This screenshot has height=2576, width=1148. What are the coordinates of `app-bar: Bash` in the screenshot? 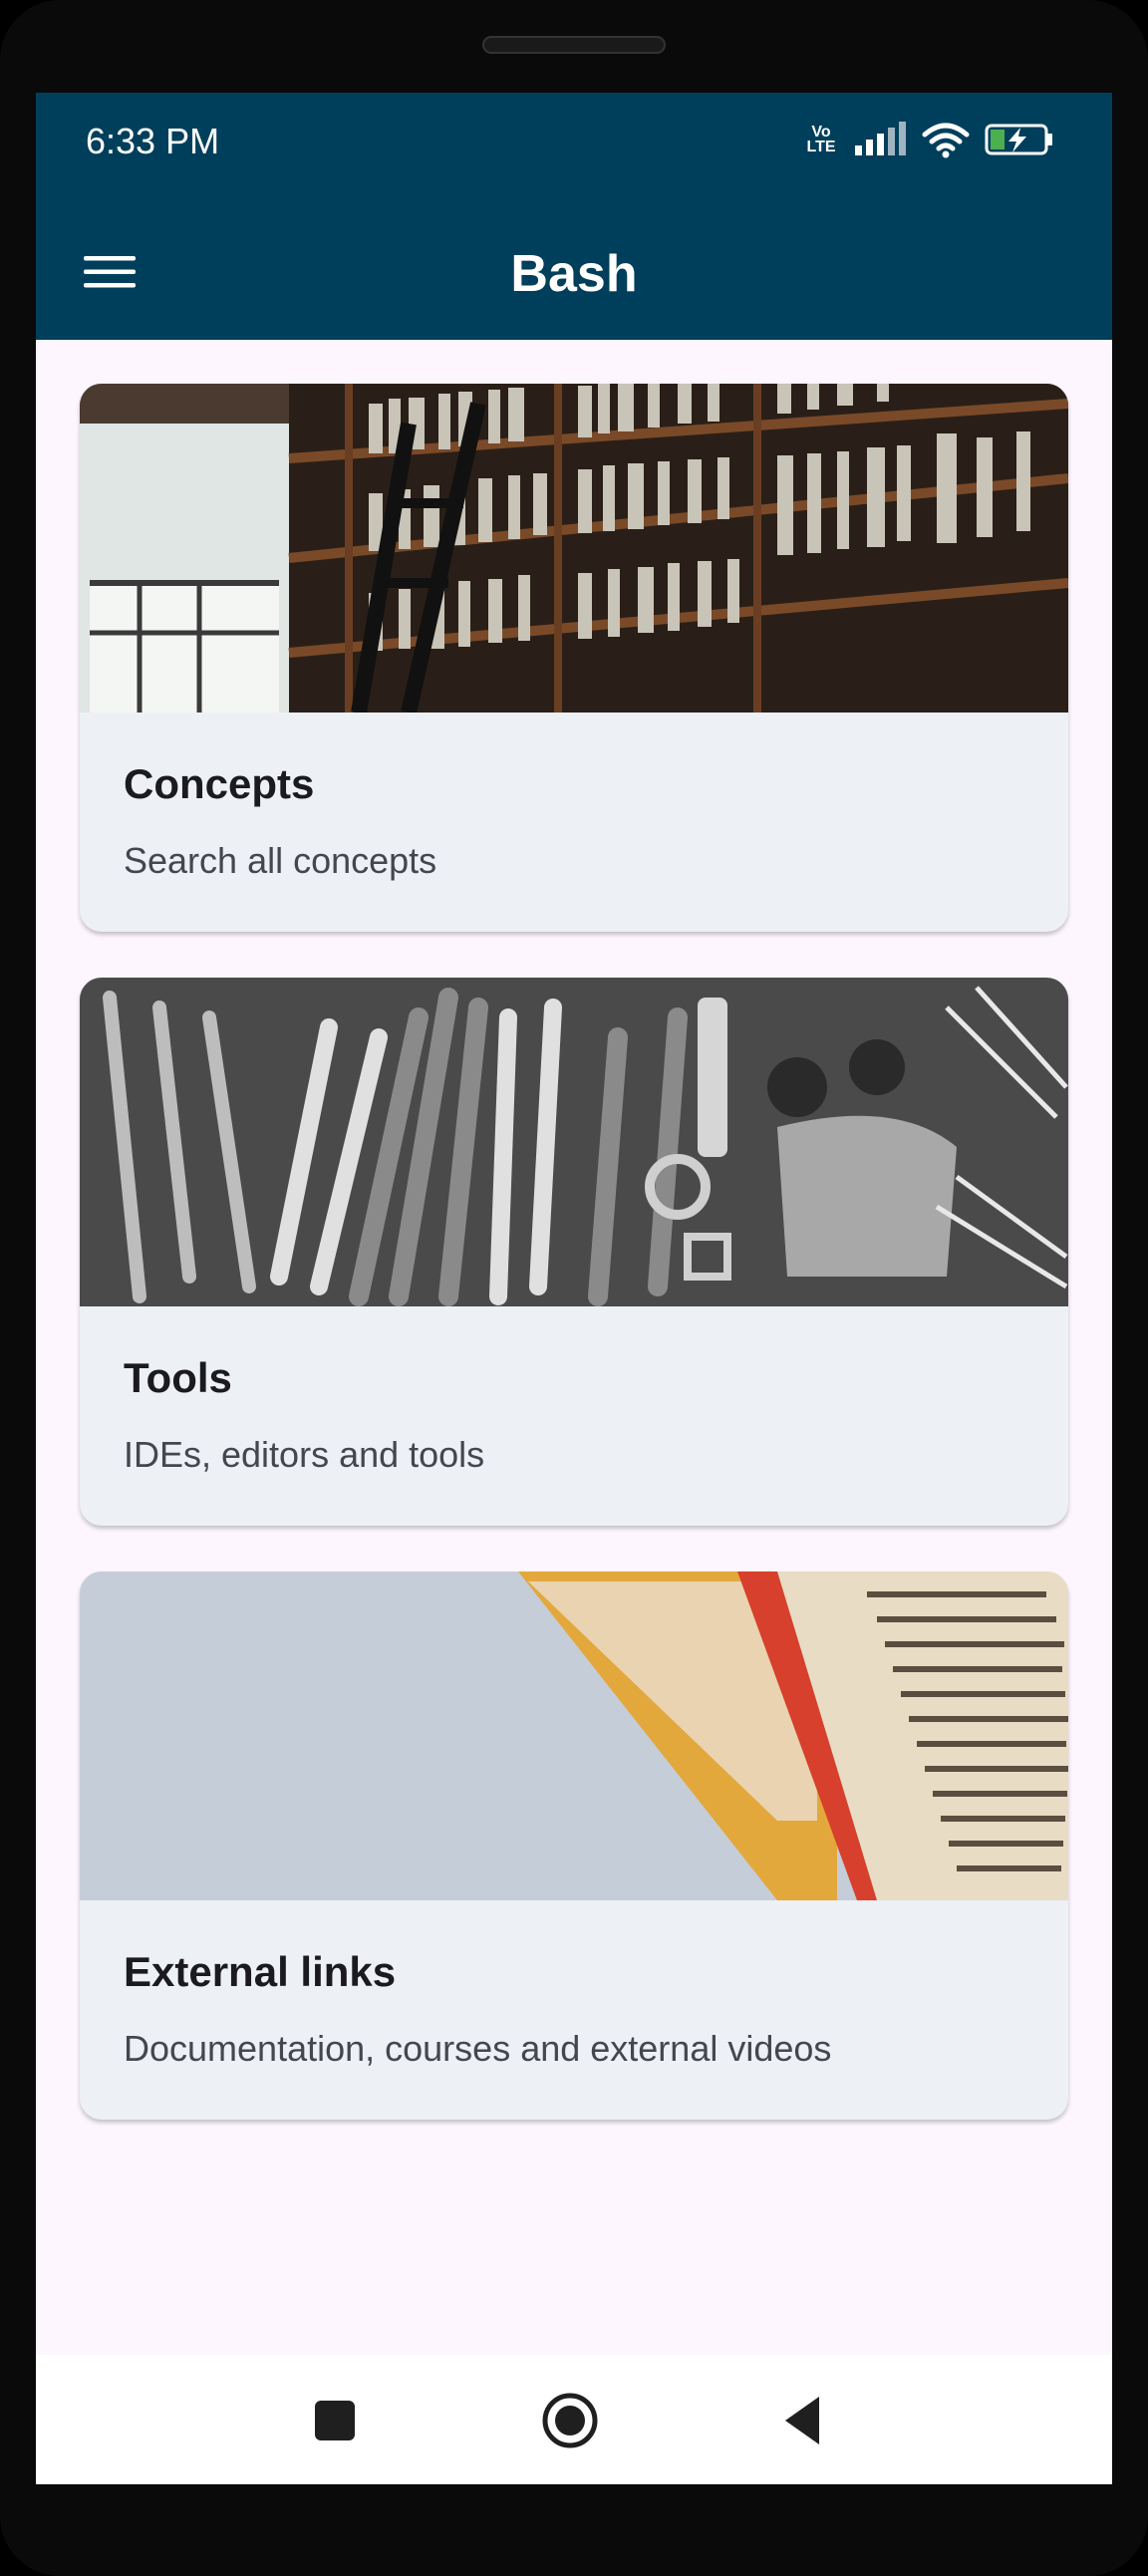 It's located at (574, 272).